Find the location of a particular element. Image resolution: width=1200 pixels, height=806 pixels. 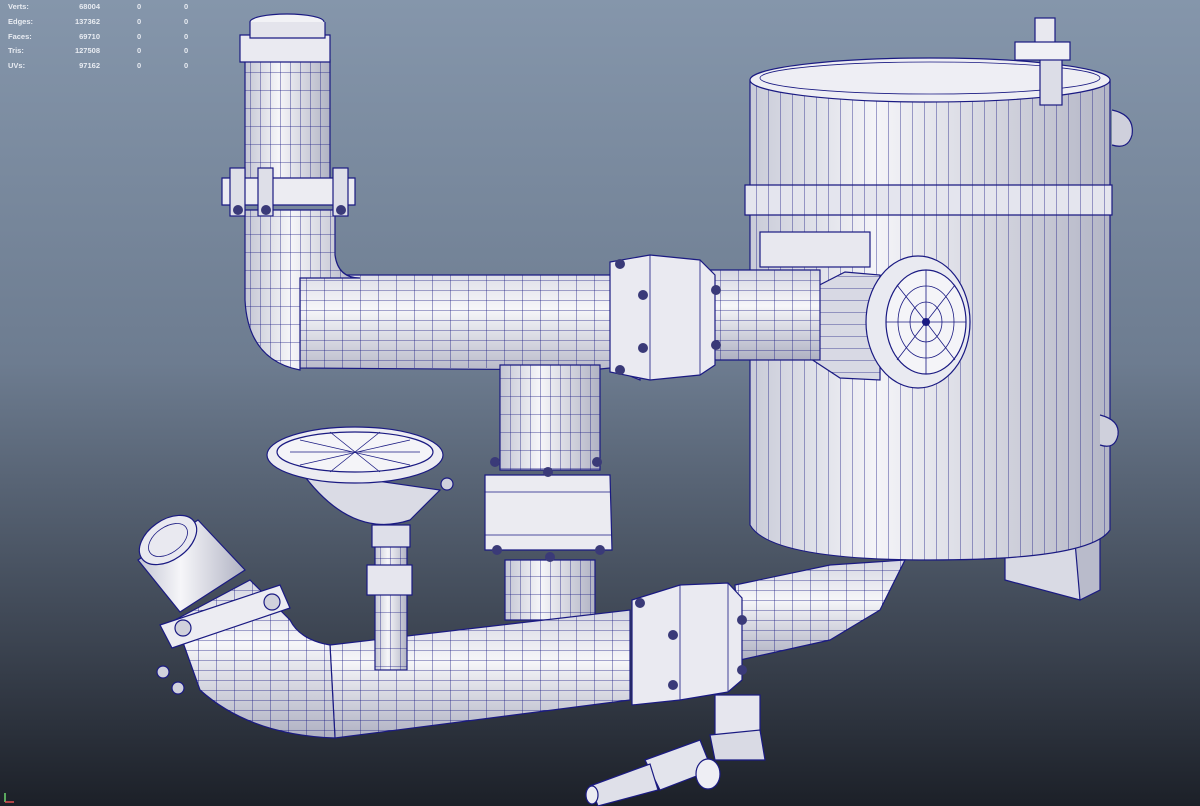

hud-value: 137362 is located at coordinates (87, 21).